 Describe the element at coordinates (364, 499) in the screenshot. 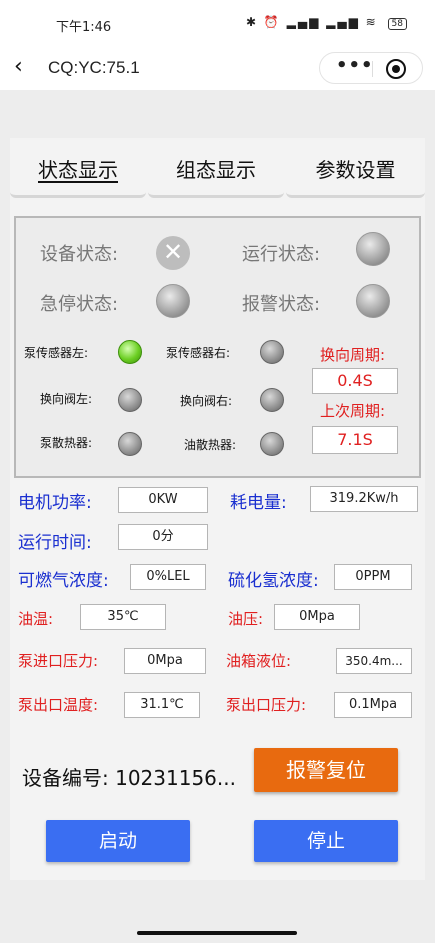

I see `energy-value: 319.2Kw/h` at that location.